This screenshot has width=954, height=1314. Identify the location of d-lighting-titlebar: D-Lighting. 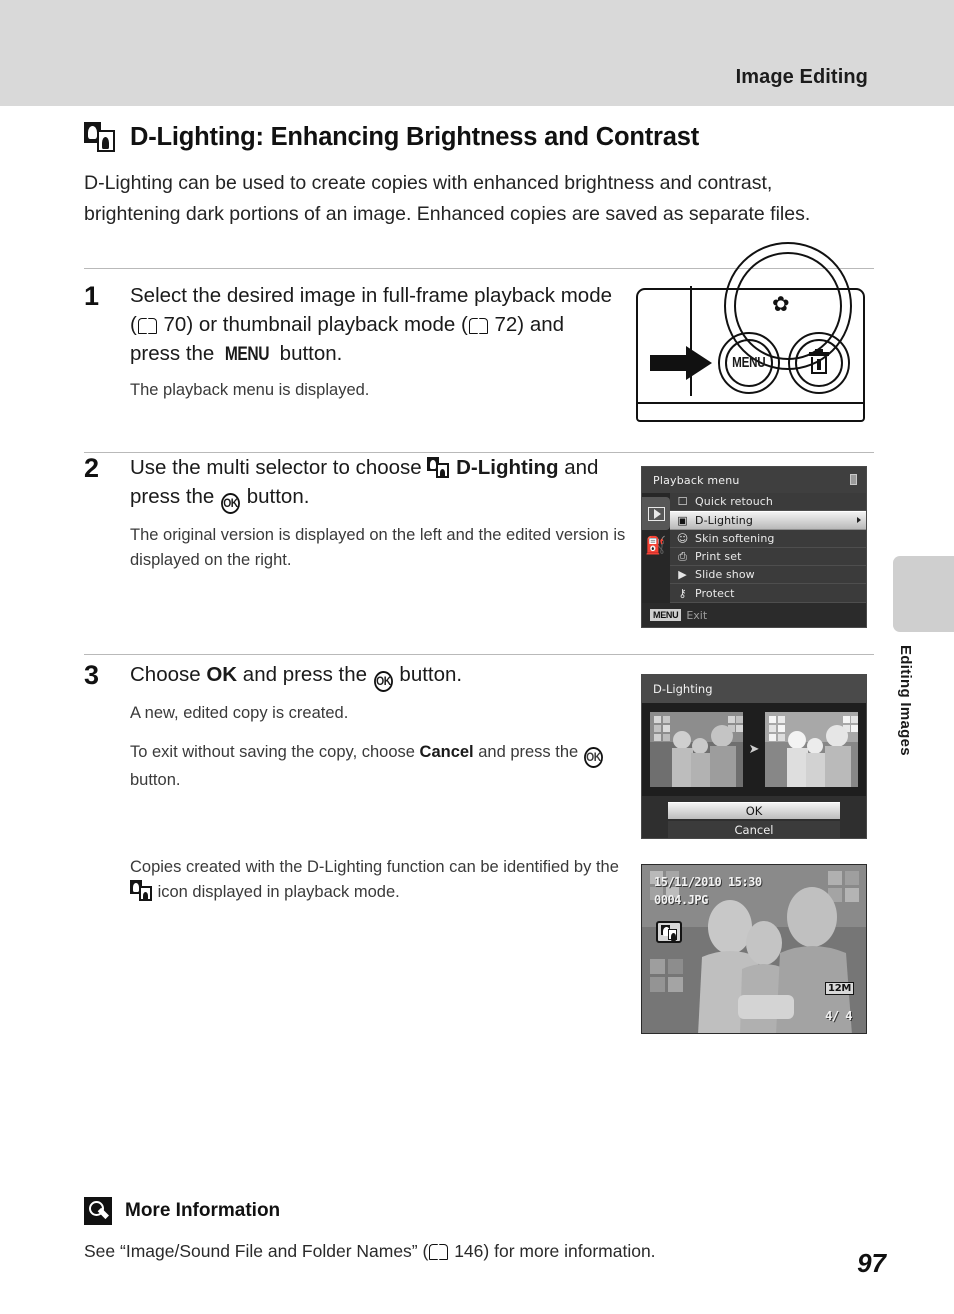
(754, 689).